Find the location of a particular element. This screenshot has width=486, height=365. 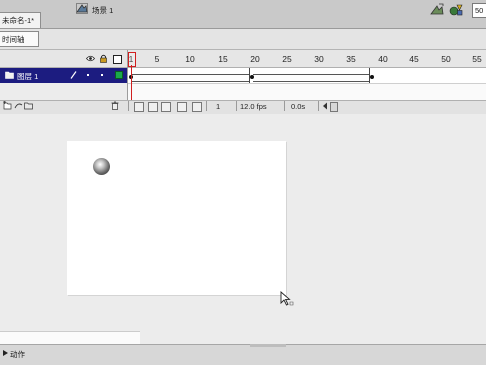

expand-arrow-icon is located at coordinates (5, 353).